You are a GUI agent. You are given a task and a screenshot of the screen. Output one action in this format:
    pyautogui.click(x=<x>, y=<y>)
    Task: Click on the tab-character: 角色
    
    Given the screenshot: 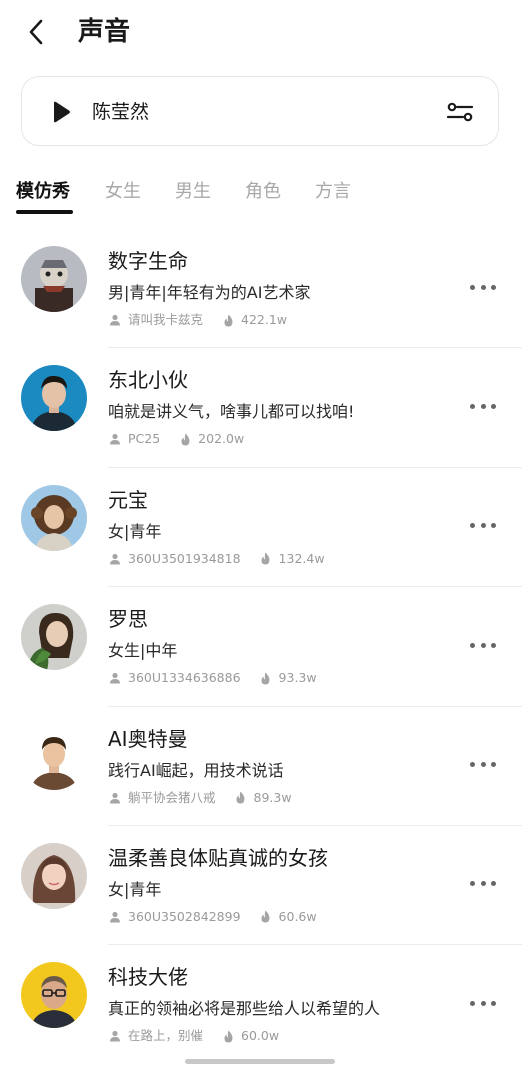 What is the action you would take?
    pyautogui.click(x=263, y=192)
    